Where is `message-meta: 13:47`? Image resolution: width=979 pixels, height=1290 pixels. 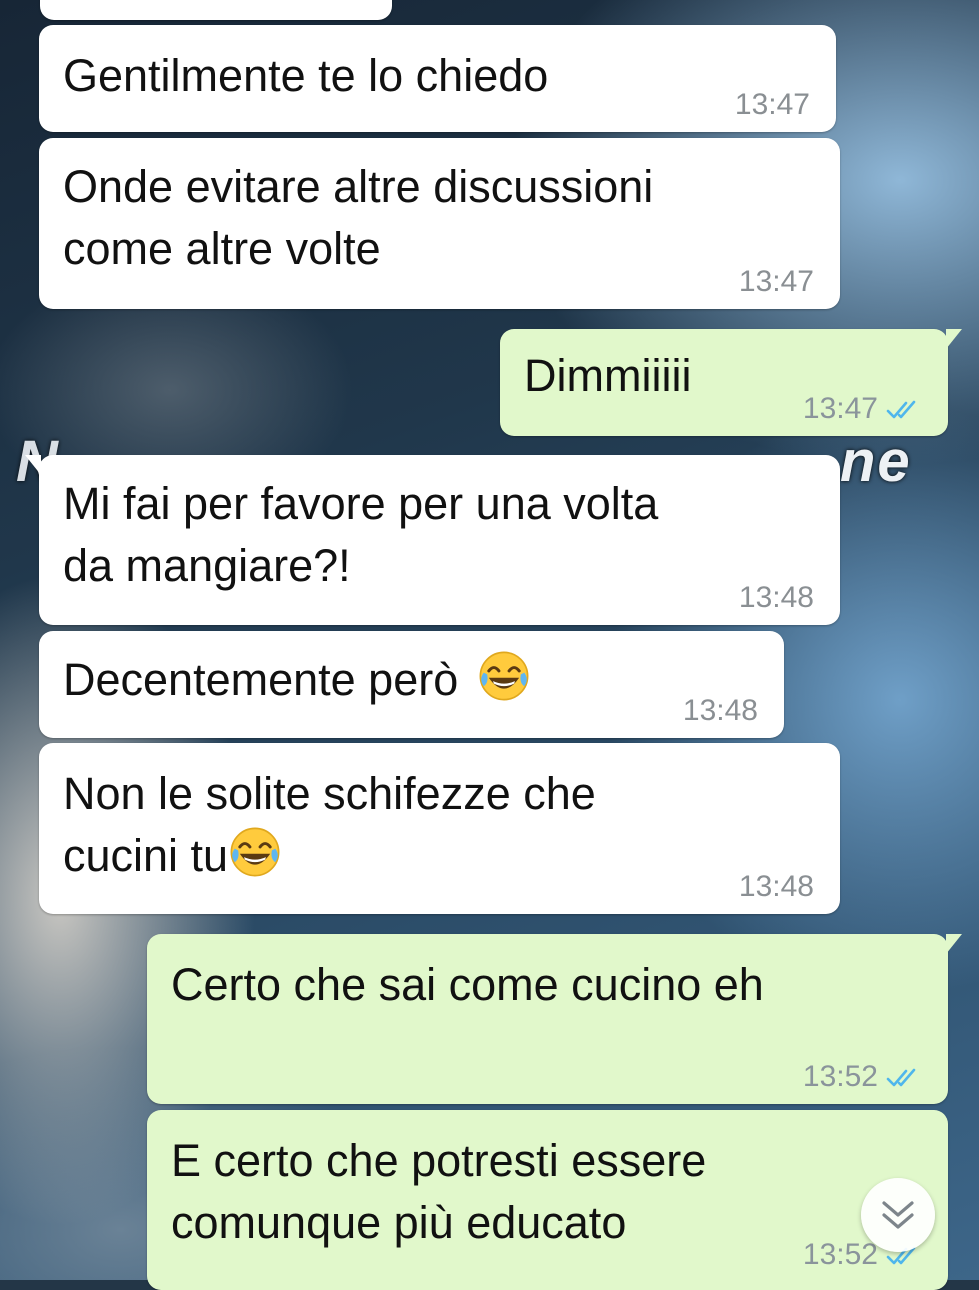 message-meta: 13:47 is located at coordinates (862, 409).